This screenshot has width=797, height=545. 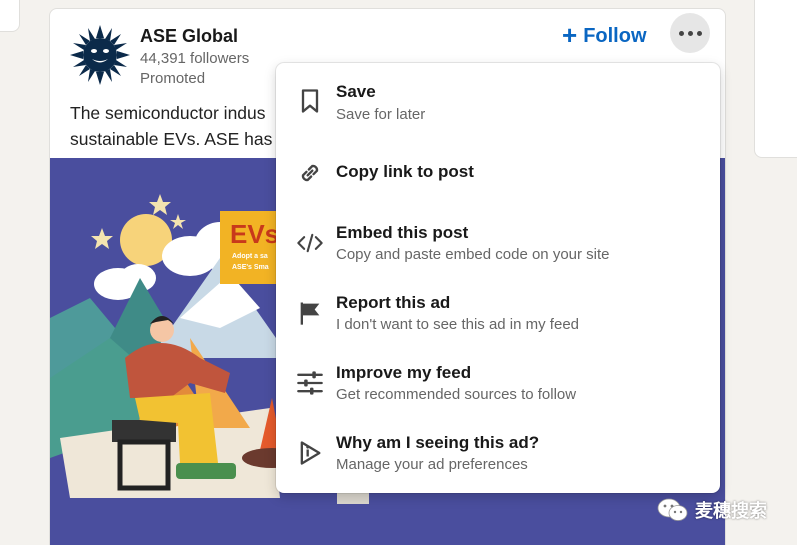 I want to click on menu-item-save: Save Save for later, so click(x=498, y=101).